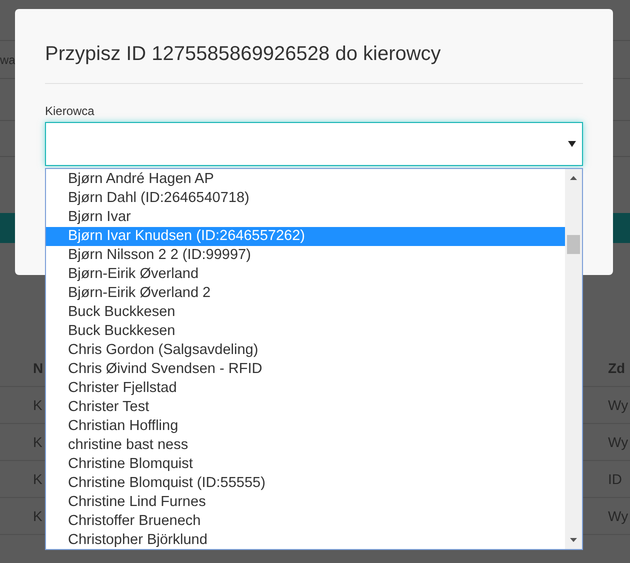 Image resolution: width=630 pixels, height=563 pixels. I want to click on dropdown-option: Christer Fjellstad, so click(305, 388).